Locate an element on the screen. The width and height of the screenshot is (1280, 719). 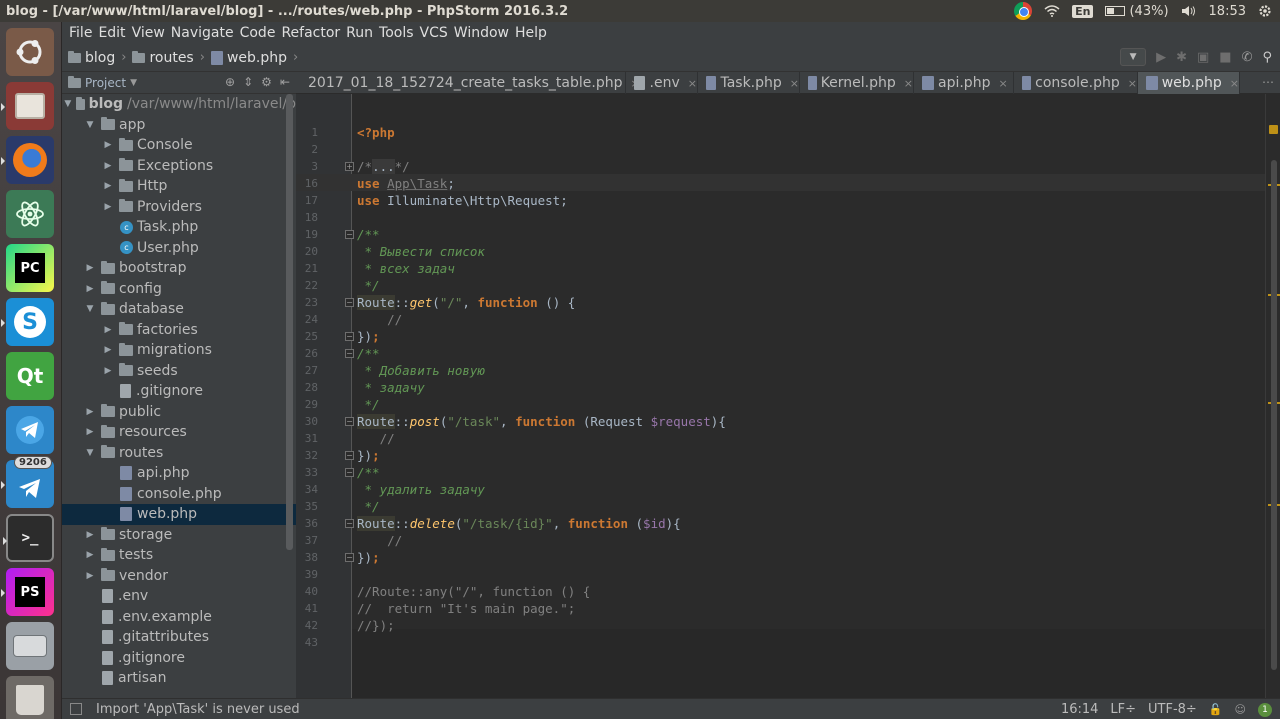
code-line: /*...*/ is located at coordinates (383, 166).